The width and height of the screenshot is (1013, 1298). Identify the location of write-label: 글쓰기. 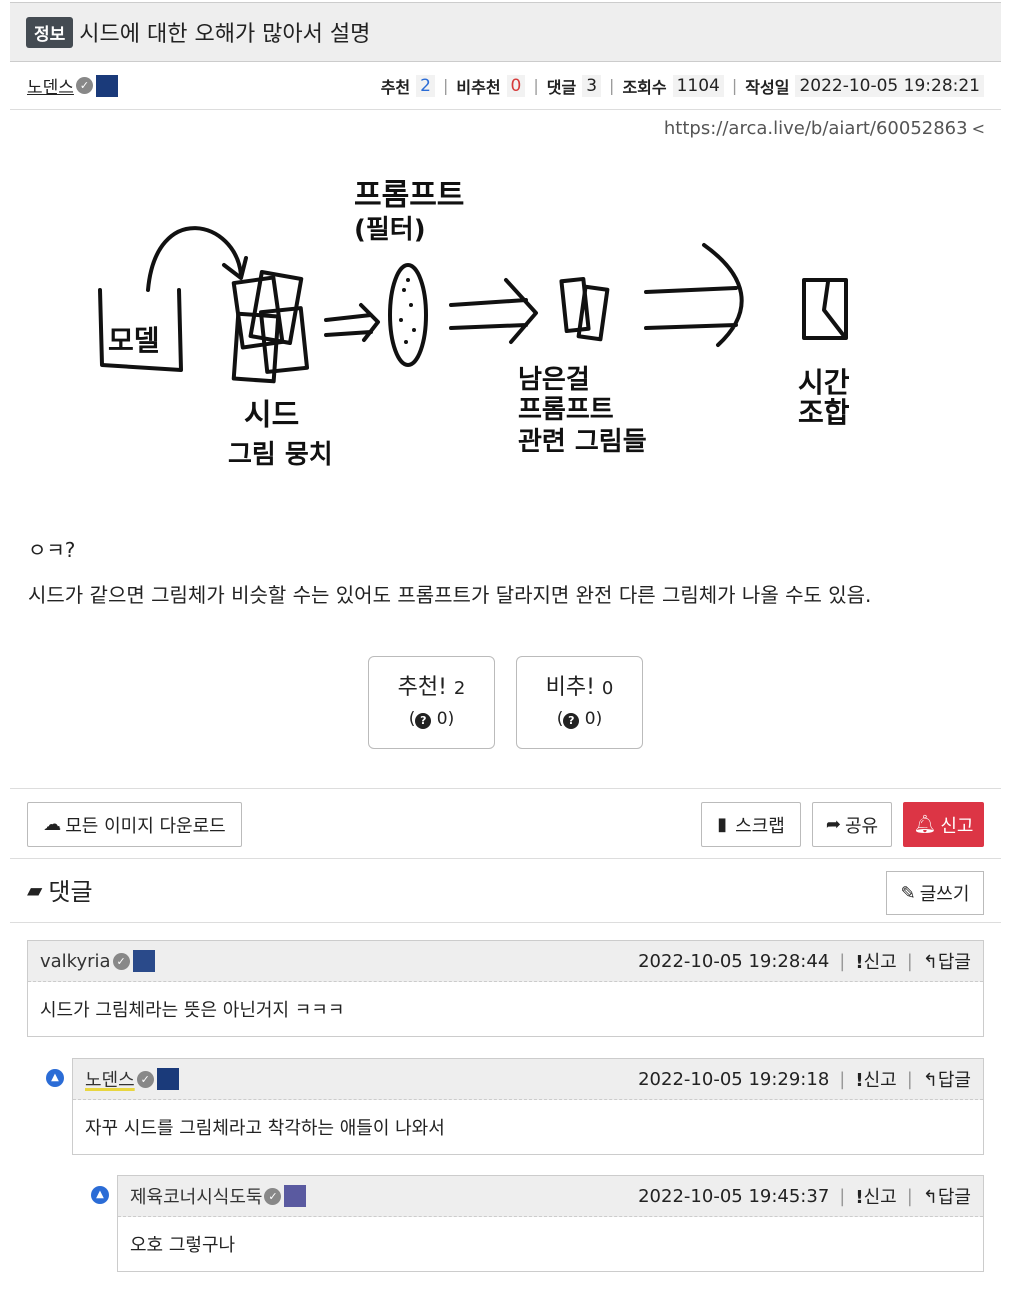
(944, 894).